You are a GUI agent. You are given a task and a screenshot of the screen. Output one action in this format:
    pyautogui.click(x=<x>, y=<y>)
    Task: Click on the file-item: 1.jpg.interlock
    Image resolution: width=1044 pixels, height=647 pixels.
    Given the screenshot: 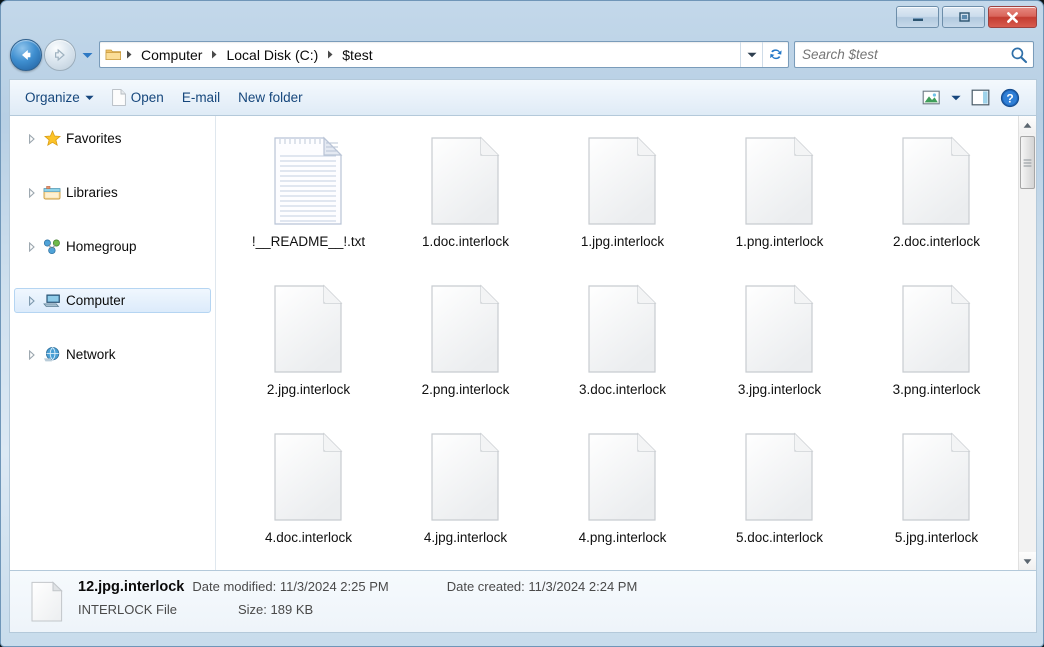 What is the action you would take?
    pyautogui.click(x=622, y=204)
    